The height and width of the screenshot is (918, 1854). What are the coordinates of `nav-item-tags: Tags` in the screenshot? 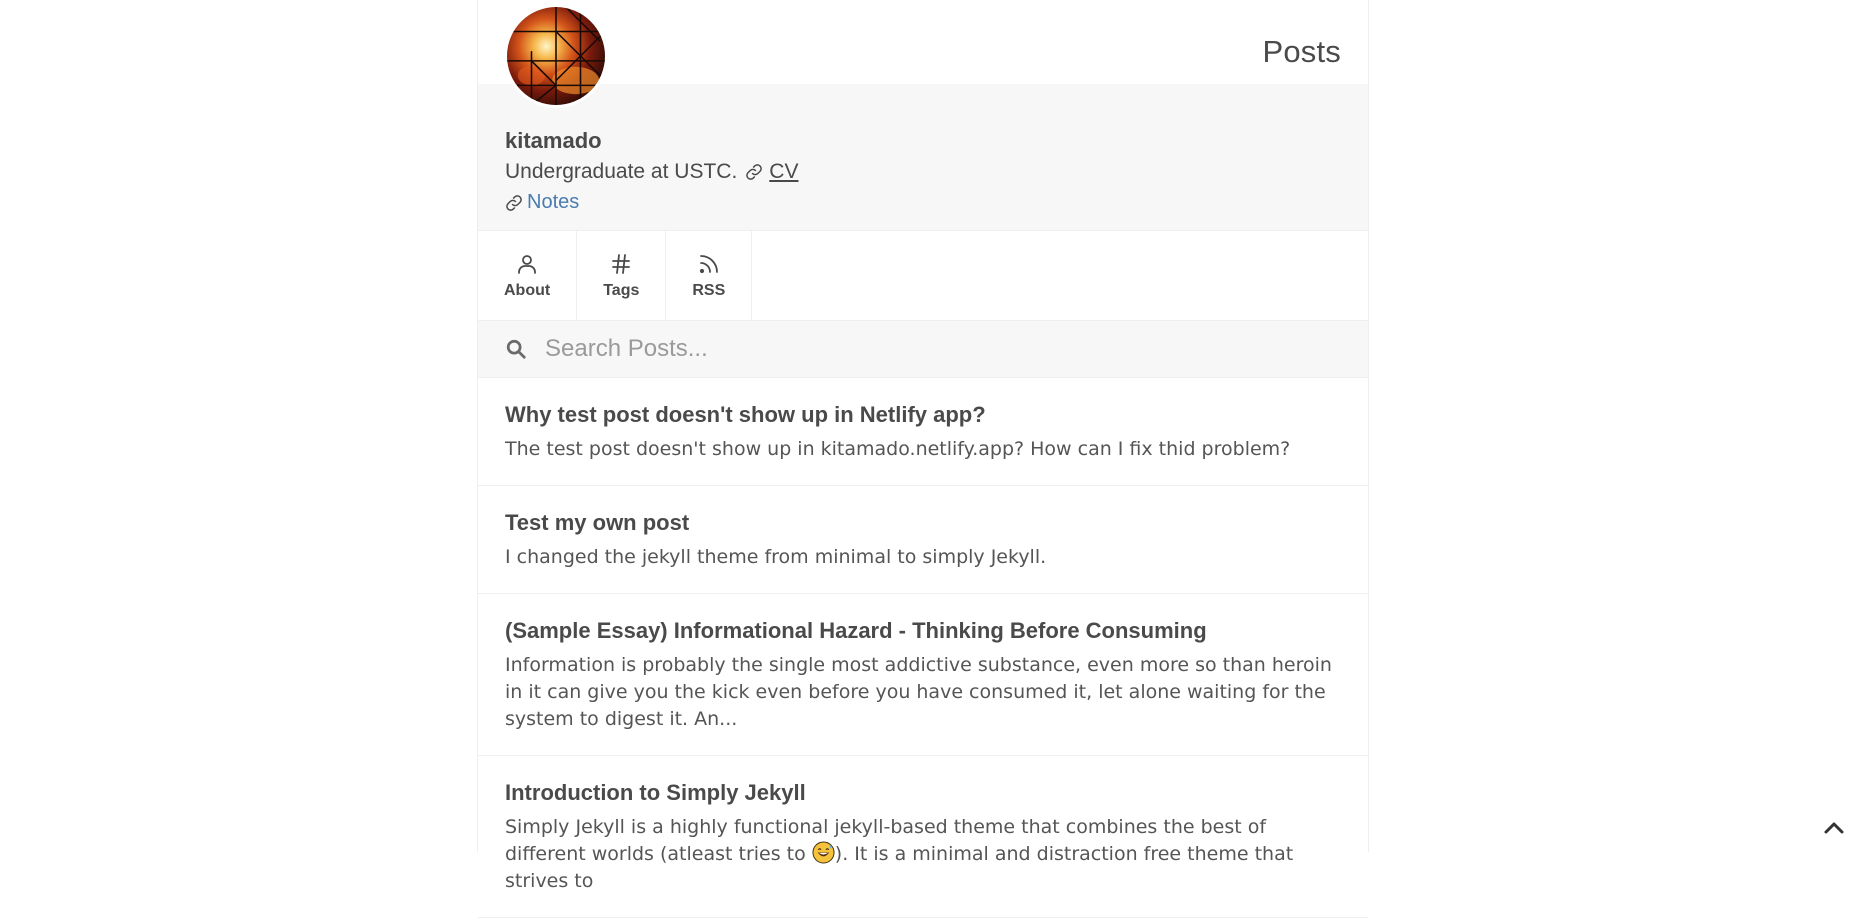 It's located at (621, 275).